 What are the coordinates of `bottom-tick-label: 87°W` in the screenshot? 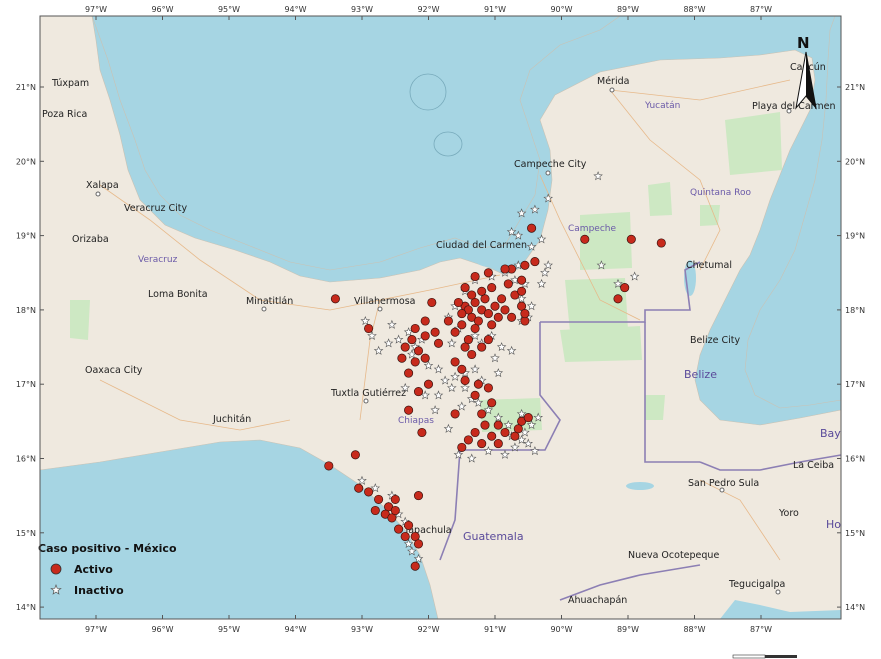 It's located at (761, 629).